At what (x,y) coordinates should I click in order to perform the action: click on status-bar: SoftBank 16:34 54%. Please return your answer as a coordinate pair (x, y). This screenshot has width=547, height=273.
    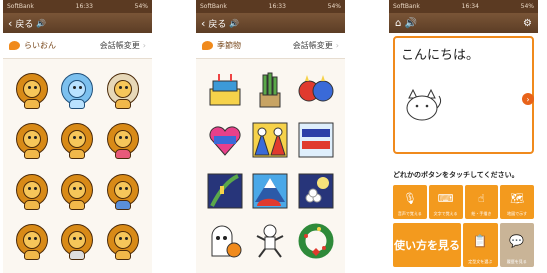
    Looking at the image, I should click on (463, 6).